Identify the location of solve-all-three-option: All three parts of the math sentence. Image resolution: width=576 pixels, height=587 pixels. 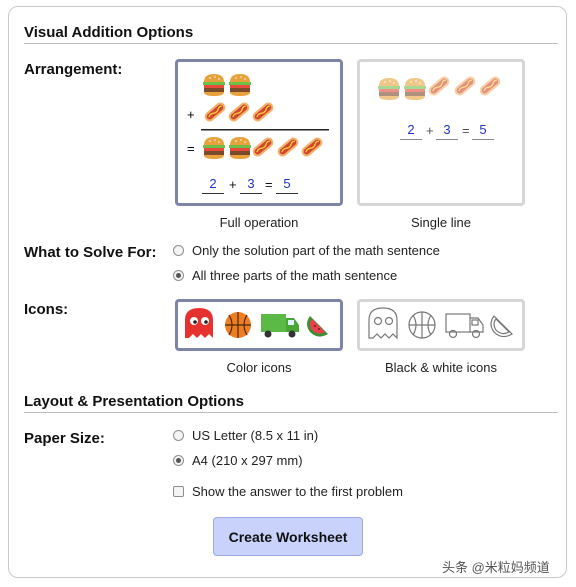
(285, 275).